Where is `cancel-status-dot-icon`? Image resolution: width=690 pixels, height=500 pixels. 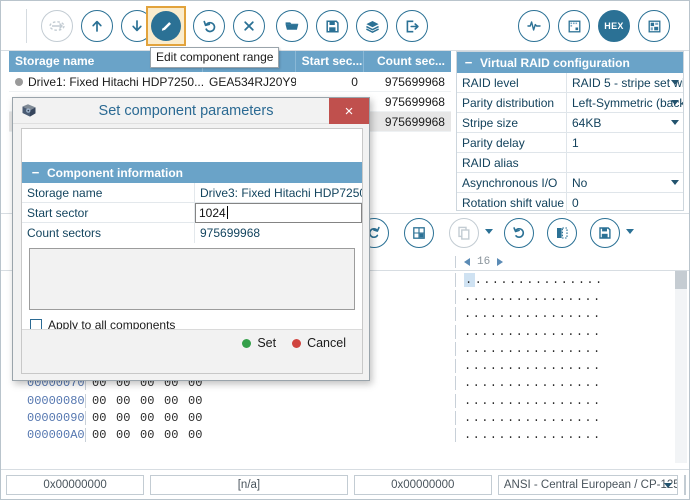 cancel-status-dot-icon is located at coordinates (297, 343).